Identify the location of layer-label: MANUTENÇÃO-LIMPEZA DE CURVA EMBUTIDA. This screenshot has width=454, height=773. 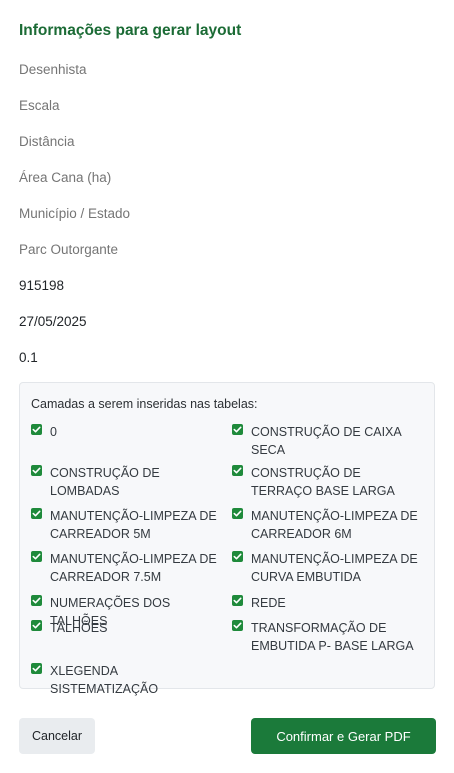
(334, 568).